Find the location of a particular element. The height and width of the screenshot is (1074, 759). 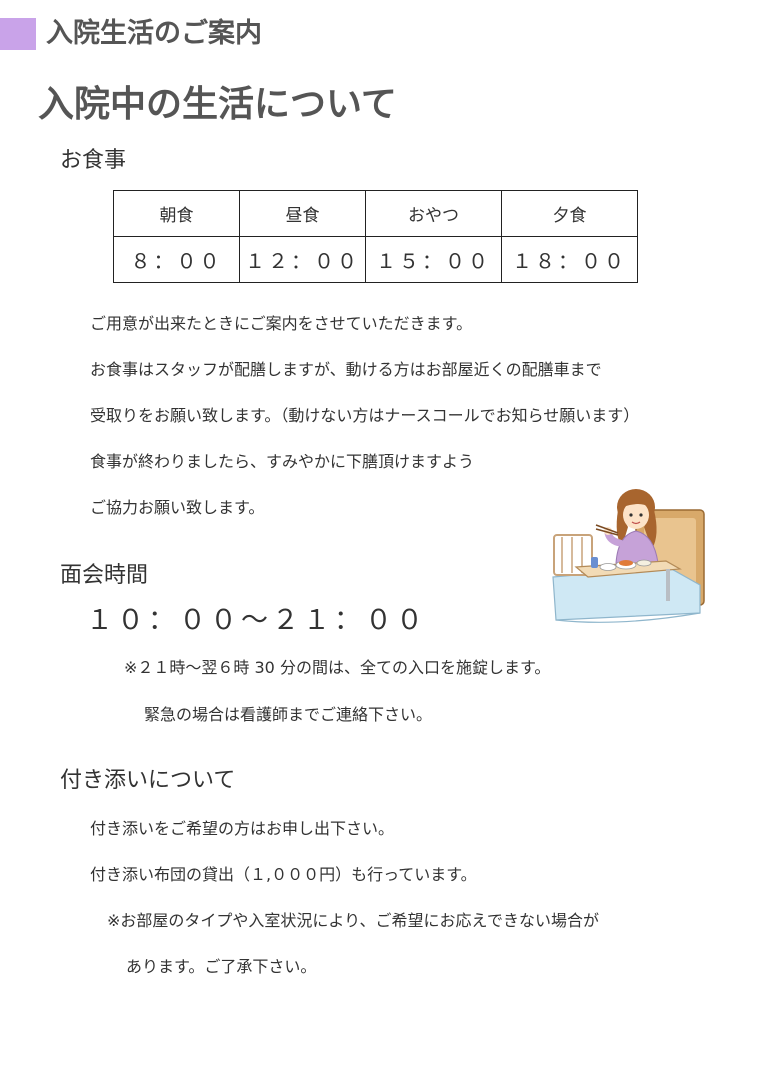

table-header-row: 朝食 昼食 おやつ 夕食 is located at coordinates (375, 213).